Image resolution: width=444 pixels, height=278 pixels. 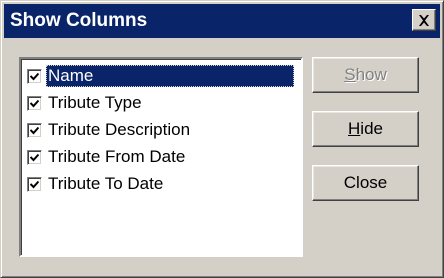 I want to click on close-button: Close, so click(x=365, y=183).